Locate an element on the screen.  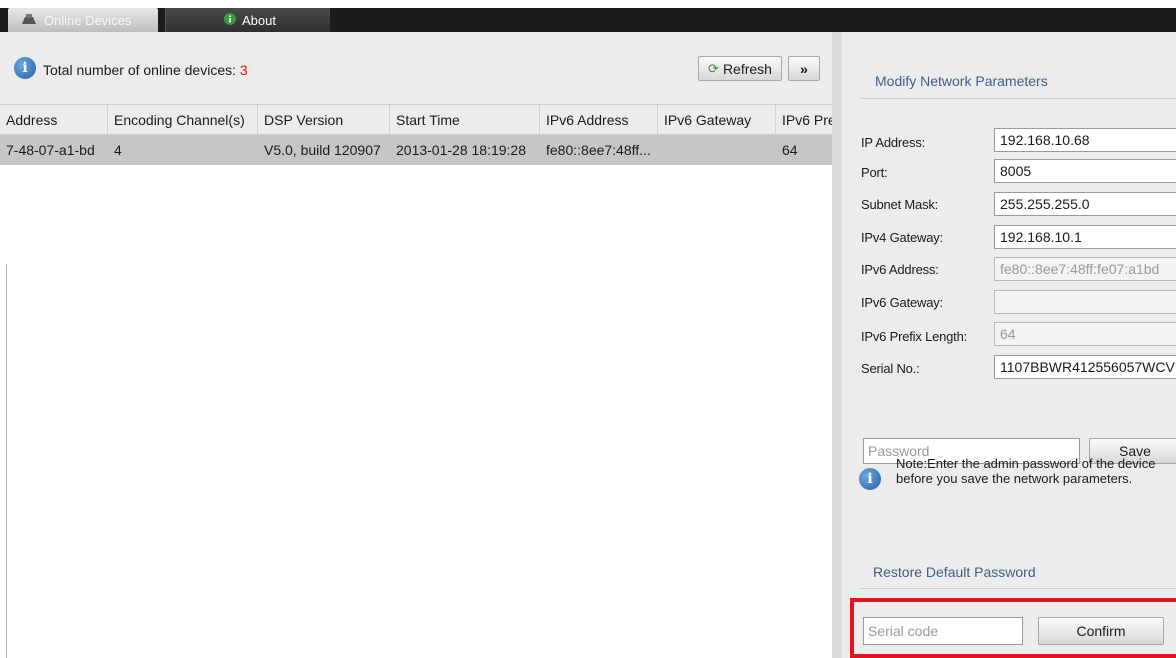
refresh-button: ⟳ Refresh is located at coordinates (740, 68).